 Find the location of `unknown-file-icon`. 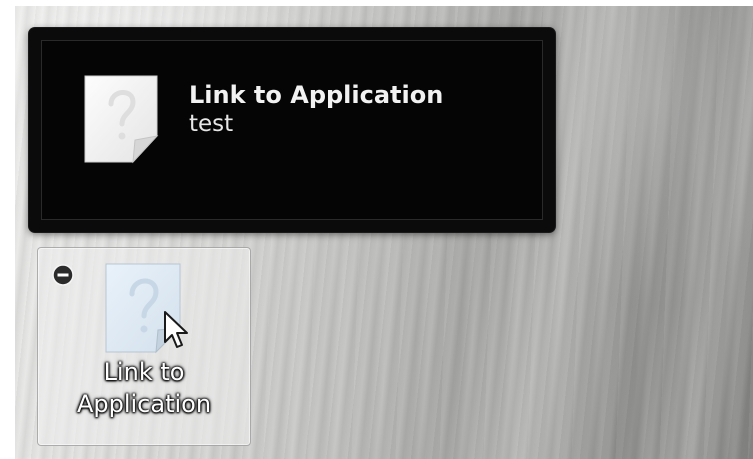

unknown-file-icon is located at coordinates (121, 119).